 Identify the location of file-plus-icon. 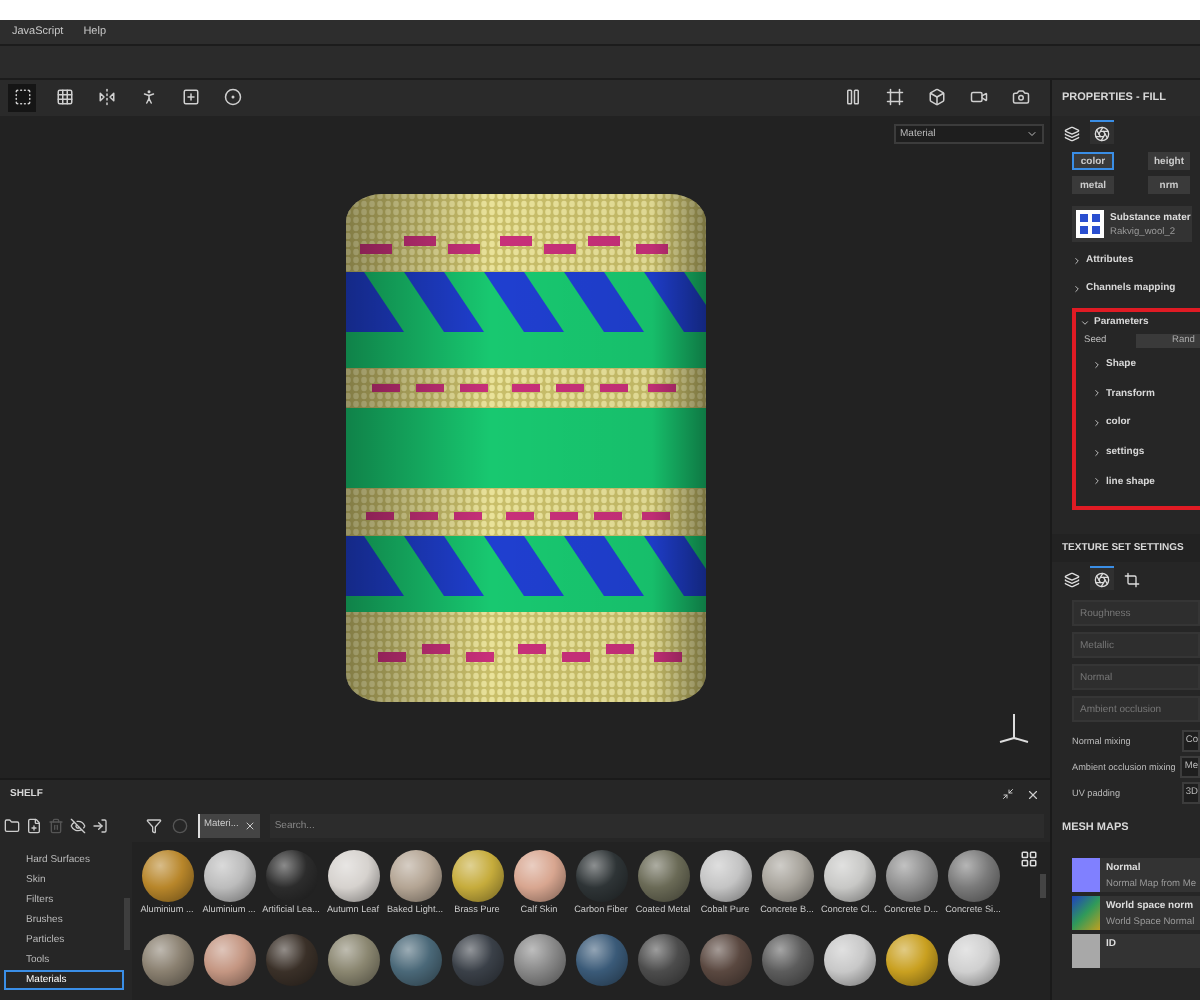
(34, 825).